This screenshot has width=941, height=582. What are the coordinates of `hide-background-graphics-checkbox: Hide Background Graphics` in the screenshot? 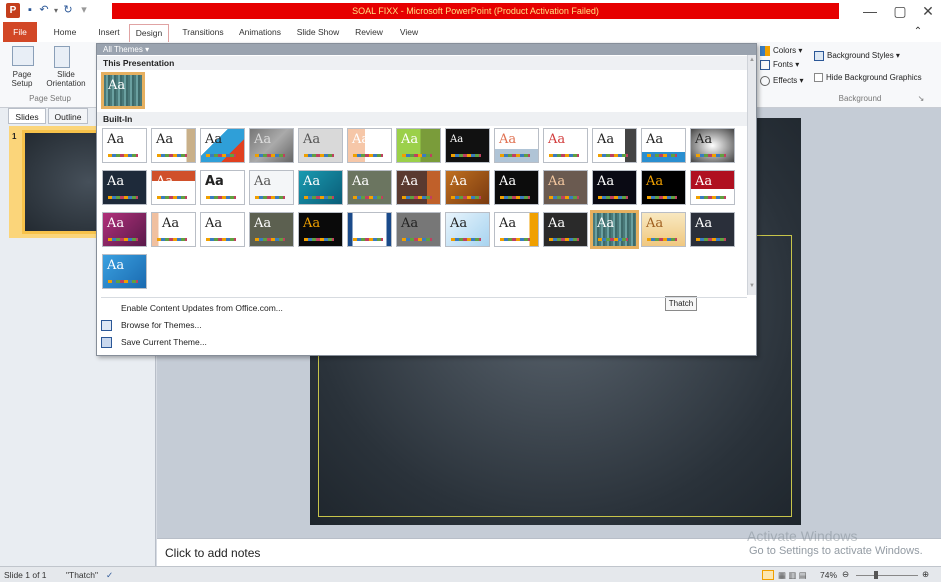 It's located at (868, 78).